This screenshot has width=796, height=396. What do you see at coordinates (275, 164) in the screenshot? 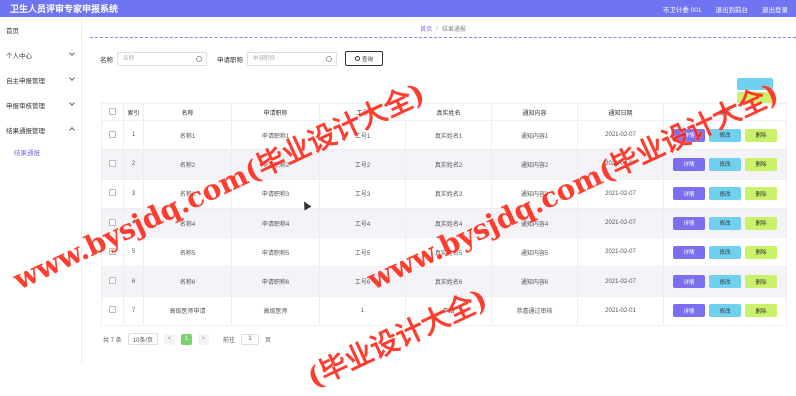
I see `cell-title: 申请职称2` at bounding box center [275, 164].